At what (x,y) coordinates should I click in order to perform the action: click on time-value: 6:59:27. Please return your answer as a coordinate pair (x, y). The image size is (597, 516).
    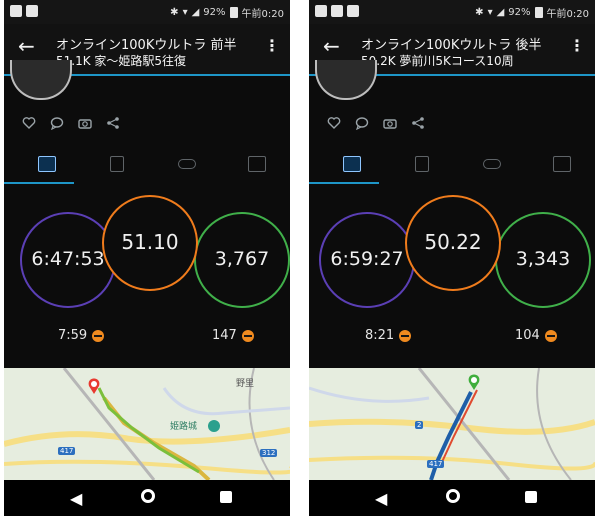
    Looking at the image, I should click on (367, 259).